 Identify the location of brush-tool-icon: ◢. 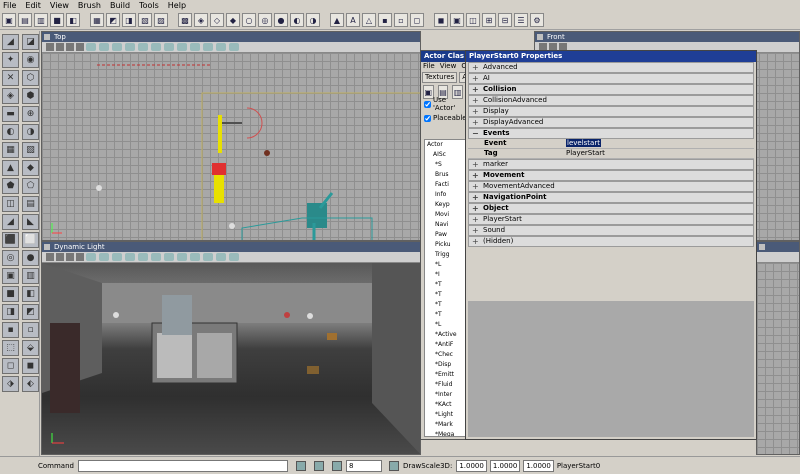
(10, 42).